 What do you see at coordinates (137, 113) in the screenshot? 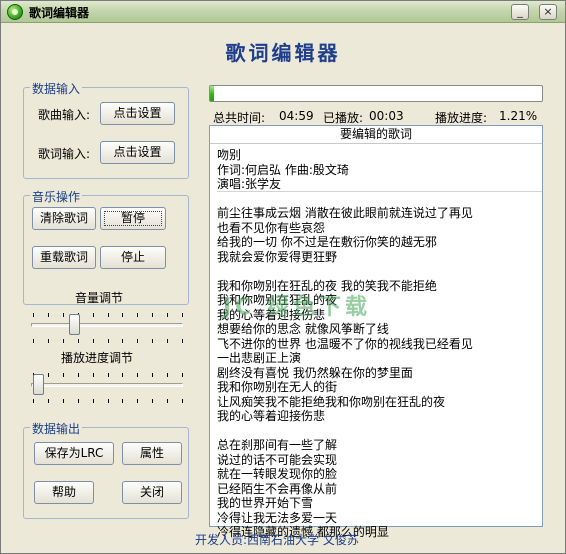
I see `song-set-button: 点击设置` at bounding box center [137, 113].